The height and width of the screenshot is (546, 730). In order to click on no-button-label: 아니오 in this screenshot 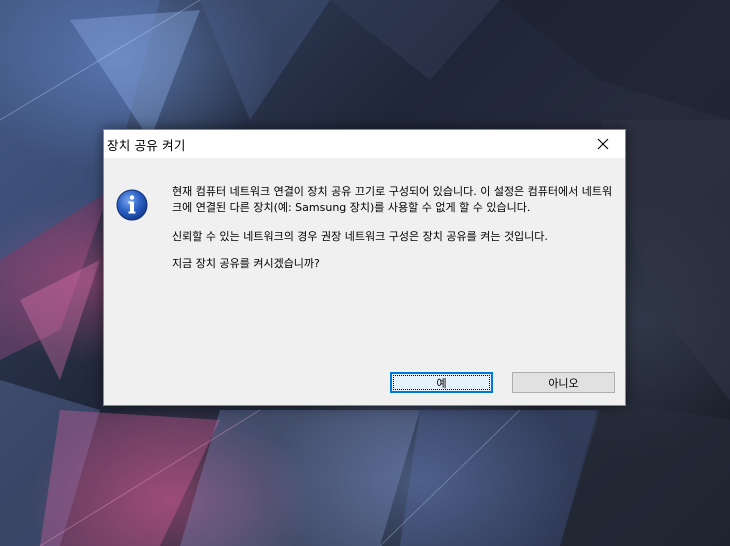, I will do `click(563, 383)`.